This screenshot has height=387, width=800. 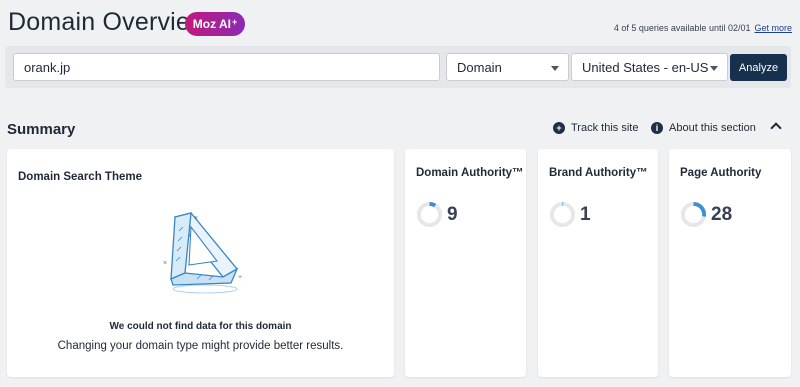 What do you see at coordinates (776, 128) in the screenshot?
I see `chevron-up-icon` at bounding box center [776, 128].